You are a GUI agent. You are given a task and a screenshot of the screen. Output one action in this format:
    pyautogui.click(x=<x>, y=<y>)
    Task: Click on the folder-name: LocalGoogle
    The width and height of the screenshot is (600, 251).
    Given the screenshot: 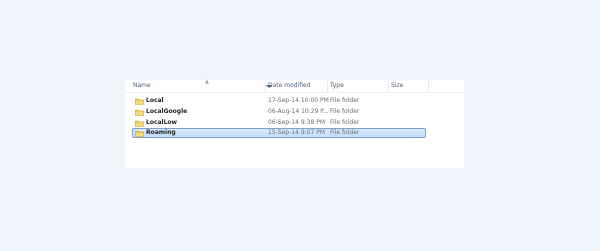 What is the action you would take?
    pyautogui.click(x=167, y=111)
    